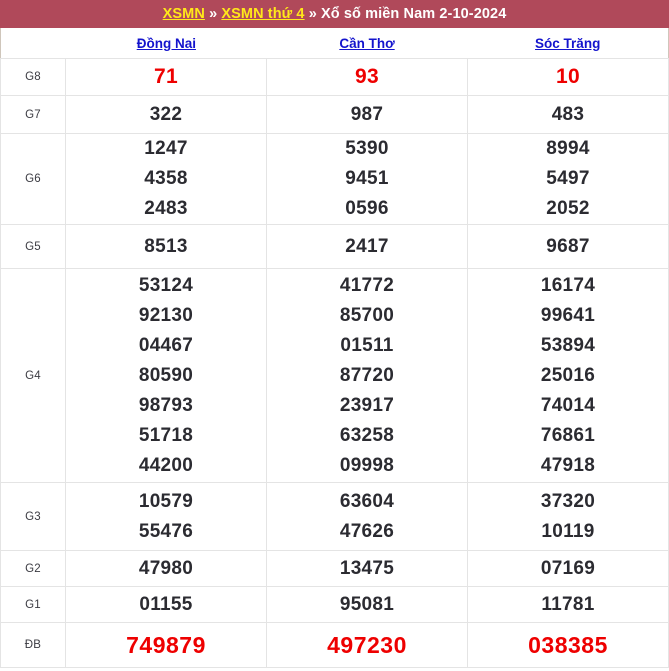 The height and width of the screenshot is (671, 669). Describe the element at coordinates (568, 148) in the screenshot. I see `prize-number: 8994` at that location.